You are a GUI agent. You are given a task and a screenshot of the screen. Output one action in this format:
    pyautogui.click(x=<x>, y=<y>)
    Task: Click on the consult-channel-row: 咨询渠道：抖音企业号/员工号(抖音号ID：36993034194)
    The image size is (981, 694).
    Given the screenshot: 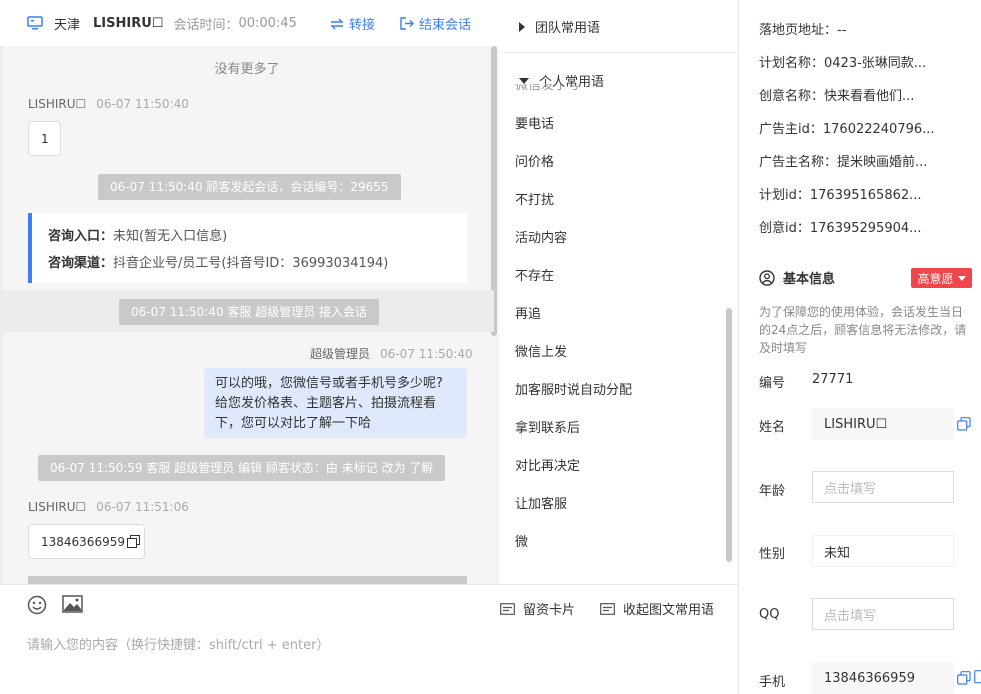 What is the action you would take?
    pyautogui.click(x=257, y=263)
    